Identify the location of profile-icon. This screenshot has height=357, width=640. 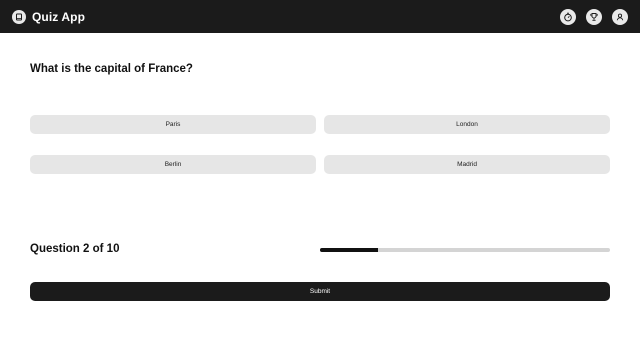
(620, 16).